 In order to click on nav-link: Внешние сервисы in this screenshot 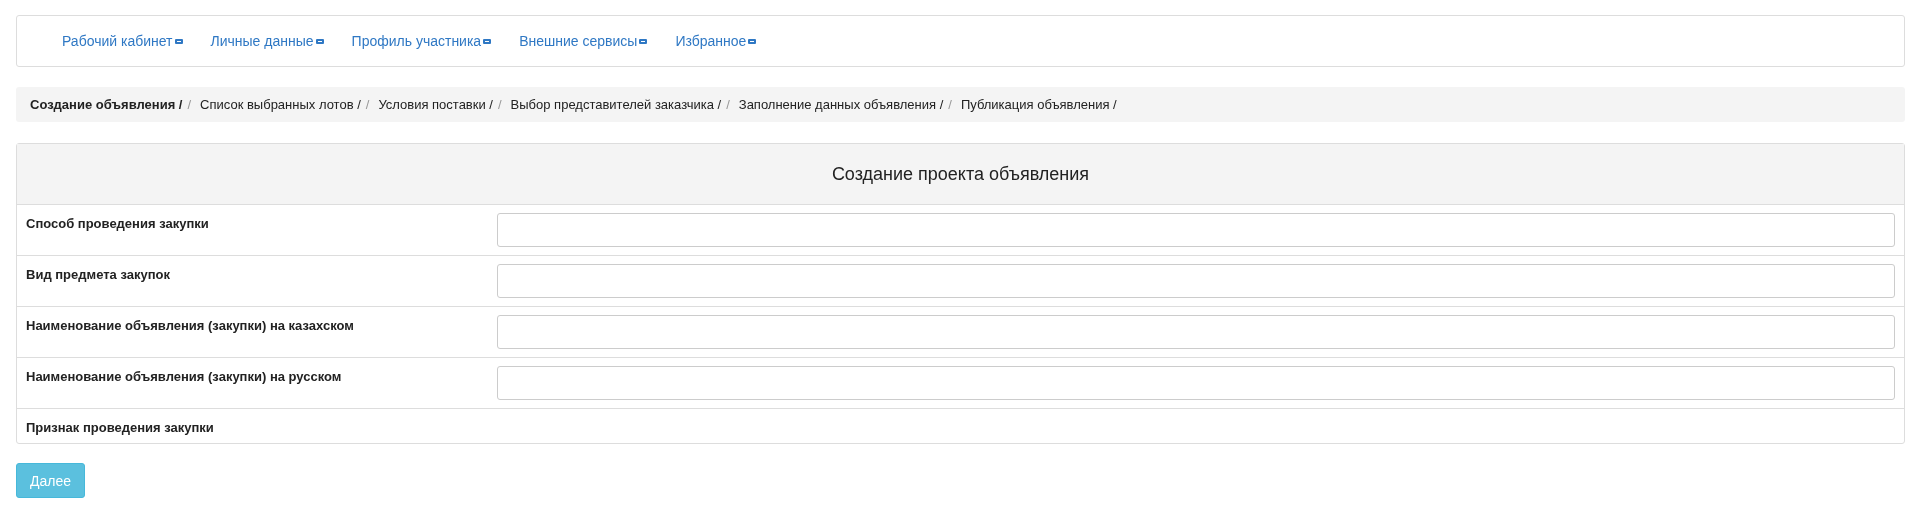, I will do `click(583, 41)`.